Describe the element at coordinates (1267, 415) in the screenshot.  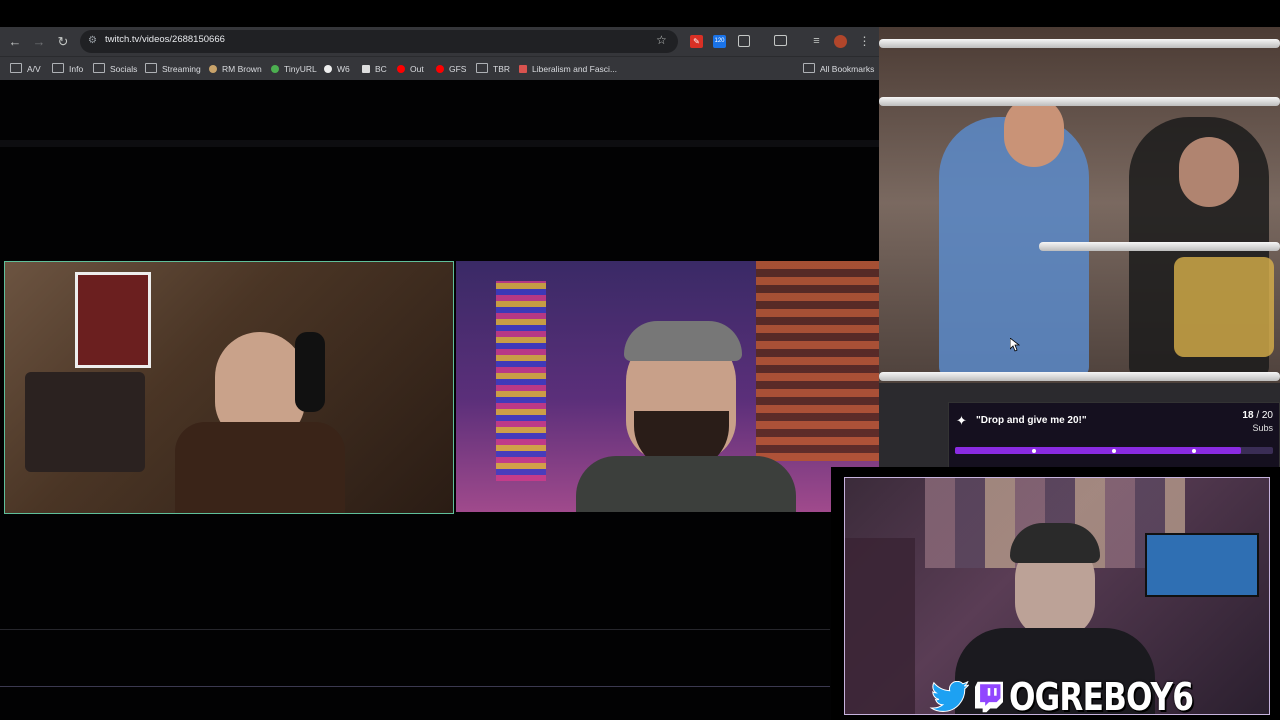
I see `goal-target: 20` at that location.